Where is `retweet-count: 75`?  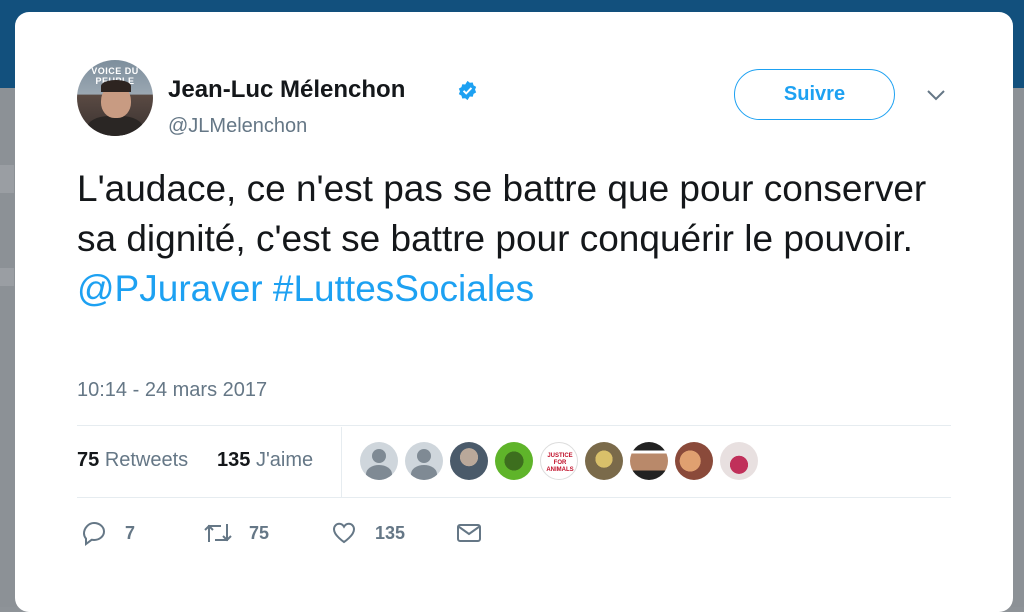 retweet-count: 75 is located at coordinates (259, 533).